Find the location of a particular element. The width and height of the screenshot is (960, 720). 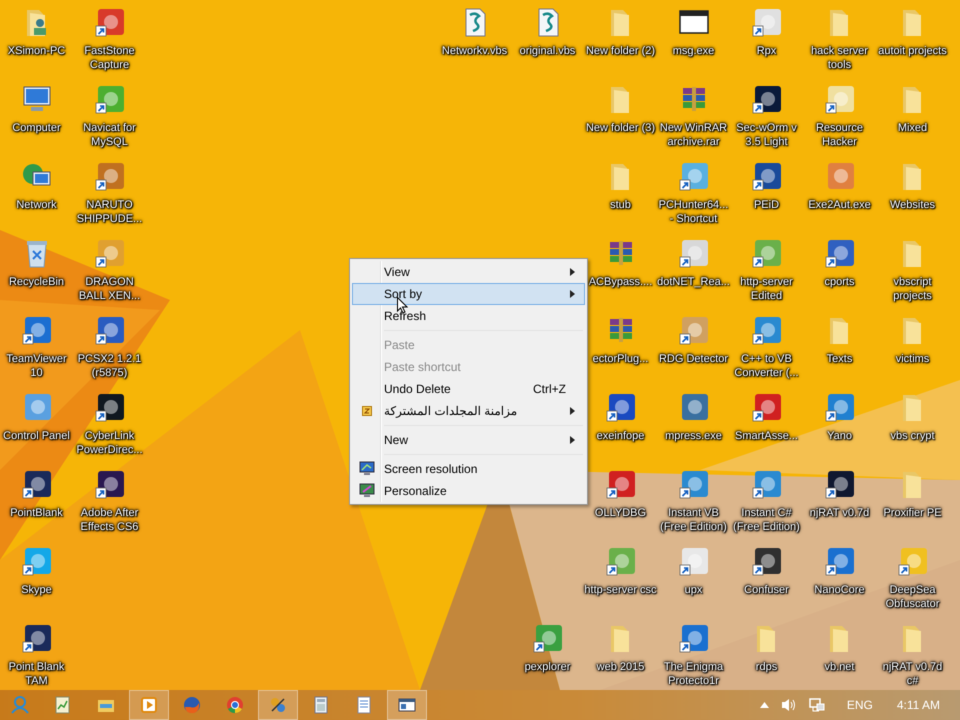

network-icon is located at coordinates (816, 705).